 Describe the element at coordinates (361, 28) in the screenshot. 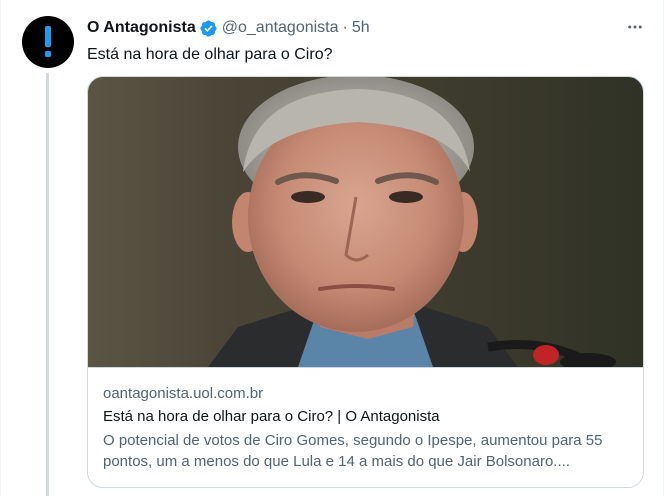

I see `tweet-timestamp: 5h` at that location.